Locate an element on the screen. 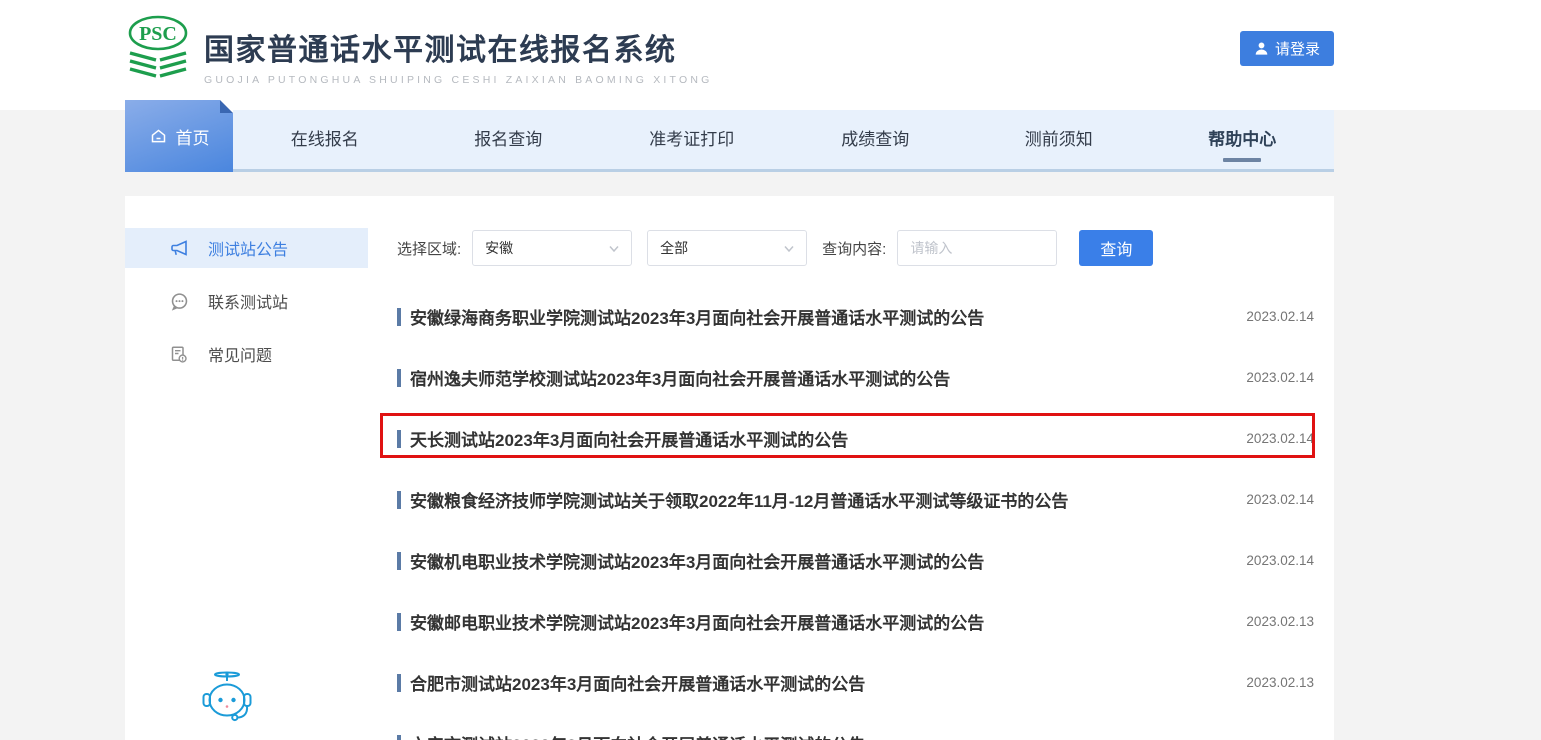 The height and width of the screenshot is (740, 1541). main-nav: 首页 在线报名 报名查询 准考证打印 成绩查询 测前须知 帮助中心 is located at coordinates (729, 136).